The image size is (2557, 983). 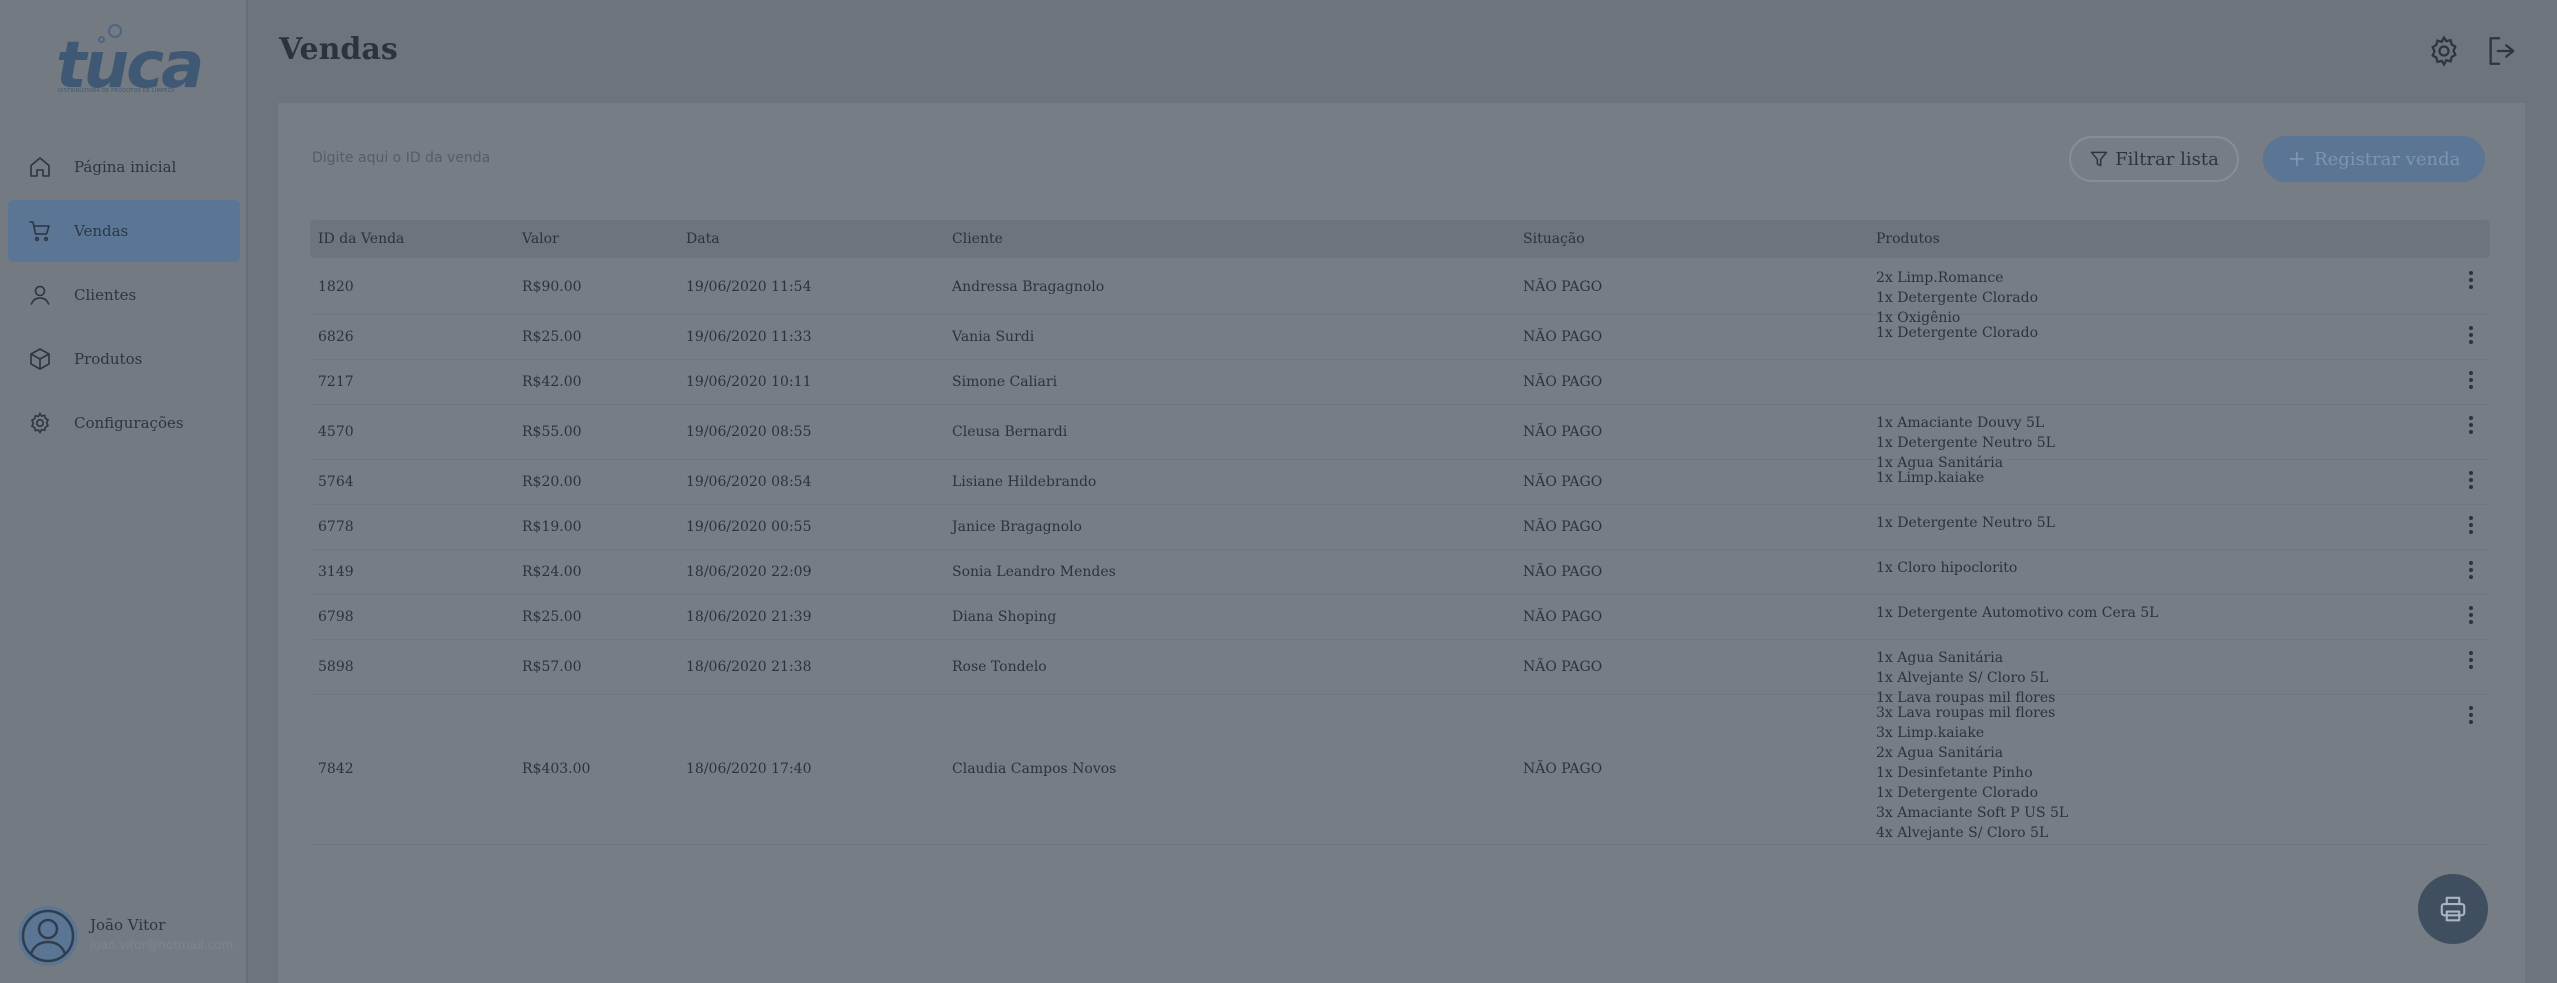 What do you see at coordinates (132, 935) in the screenshot?
I see `user-profile: João Vitor joao.vitor@hotmail.com` at bounding box center [132, 935].